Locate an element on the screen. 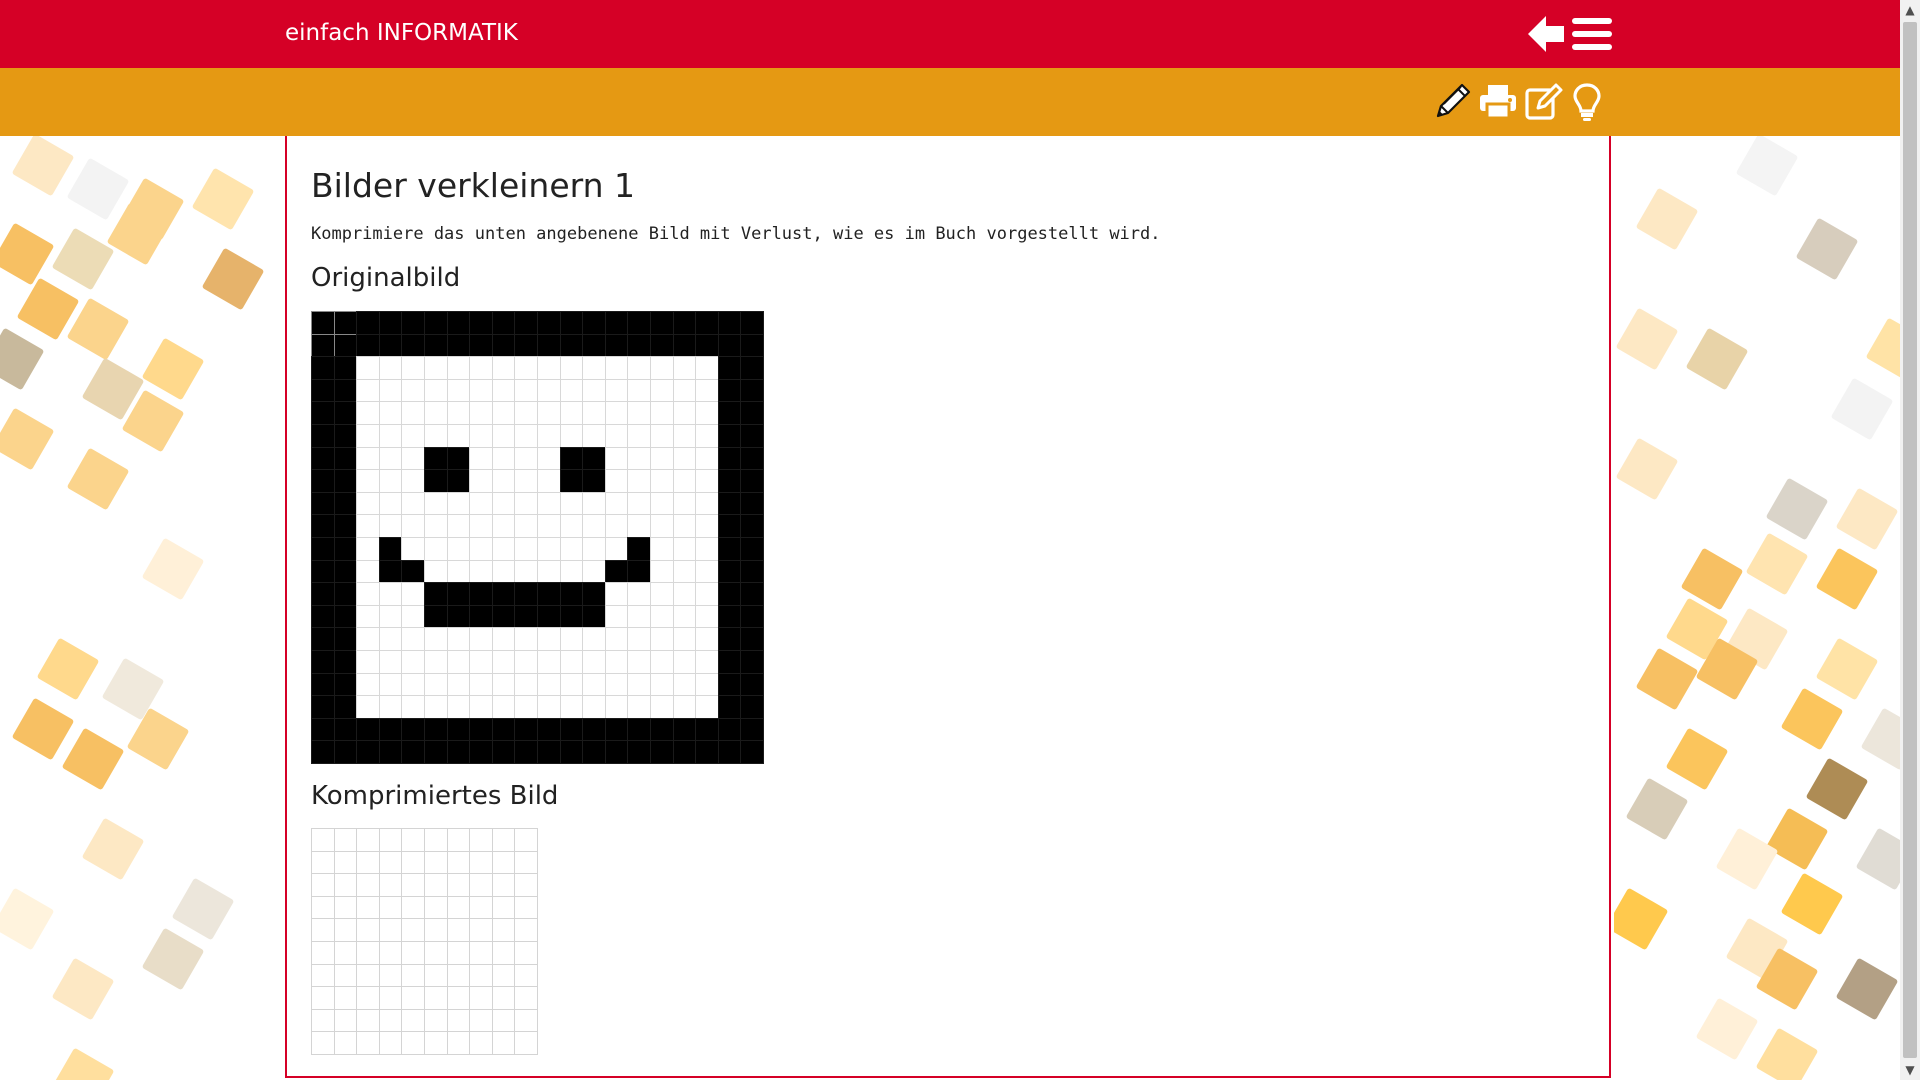 Image resolution: width=1920 pixels, height=1080 pixels. hamburger-menu-icon is located at coordinates (1592, 34).